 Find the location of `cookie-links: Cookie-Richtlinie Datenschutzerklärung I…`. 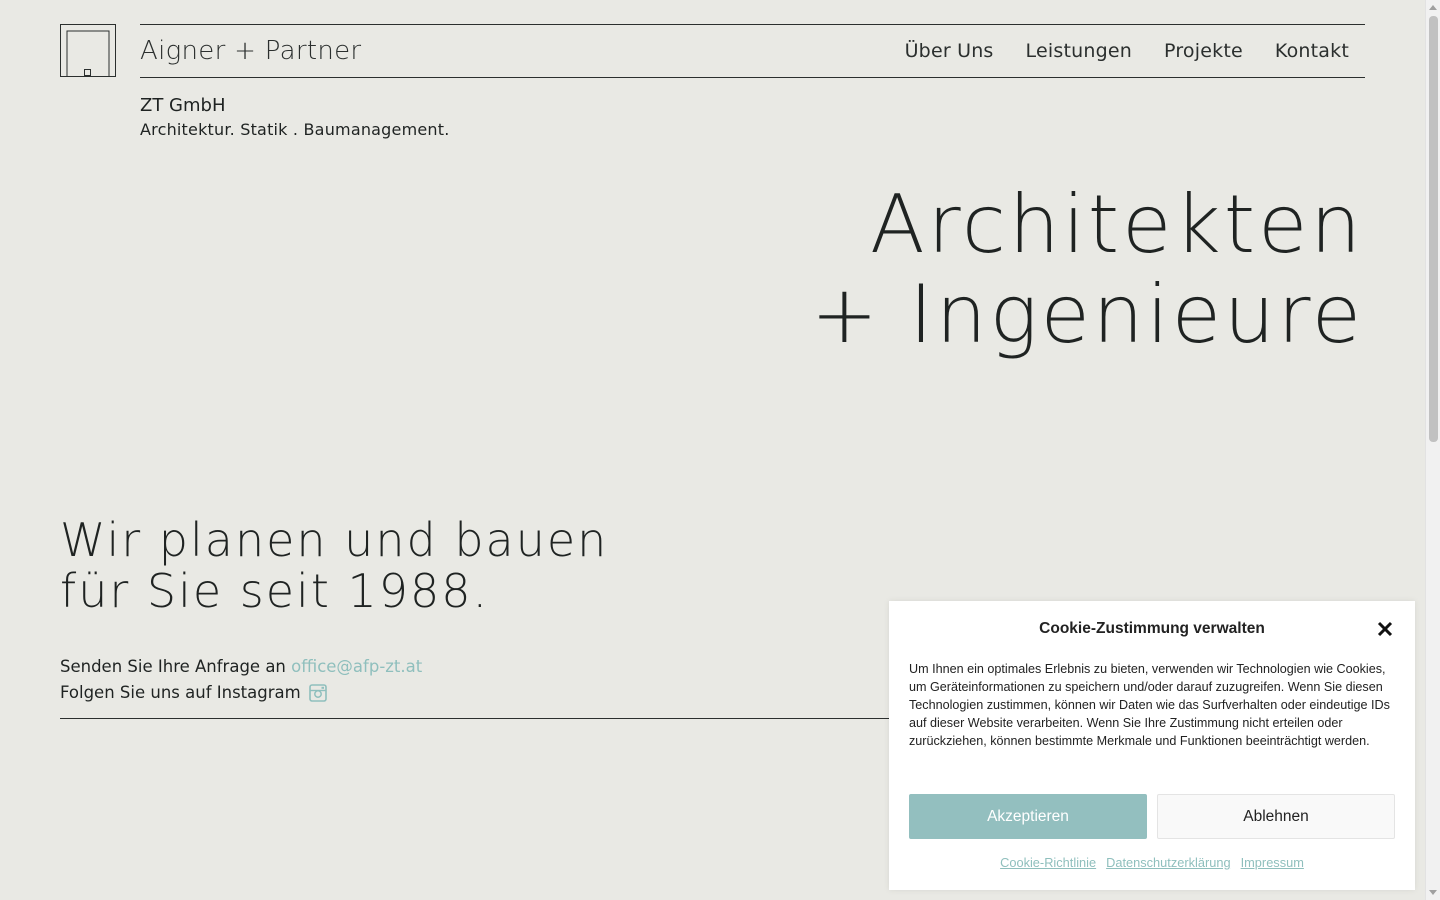

cookie-links: Cookie-Richtlinie Datenschutzerklärung I… is located at coordinates (1152, 862).